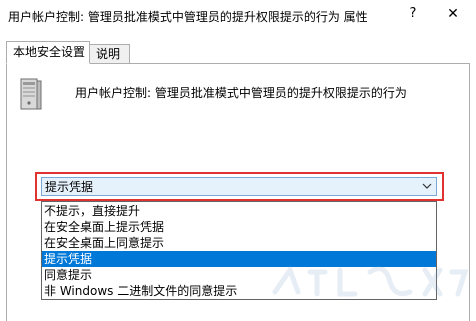 Image resolution: width=476 pixels, height=321 pixels. What do you see at coordinates (31, 94) in the screenshot?
I see `server-computer-icon` at bounding box center [31, 94].